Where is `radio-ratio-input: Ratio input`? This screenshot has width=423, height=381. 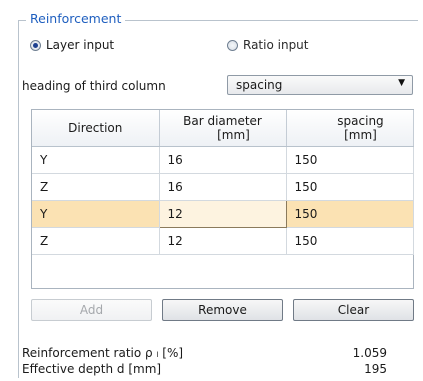
radio-ratio-input: Ratio input is located at coordinates (268, 45).